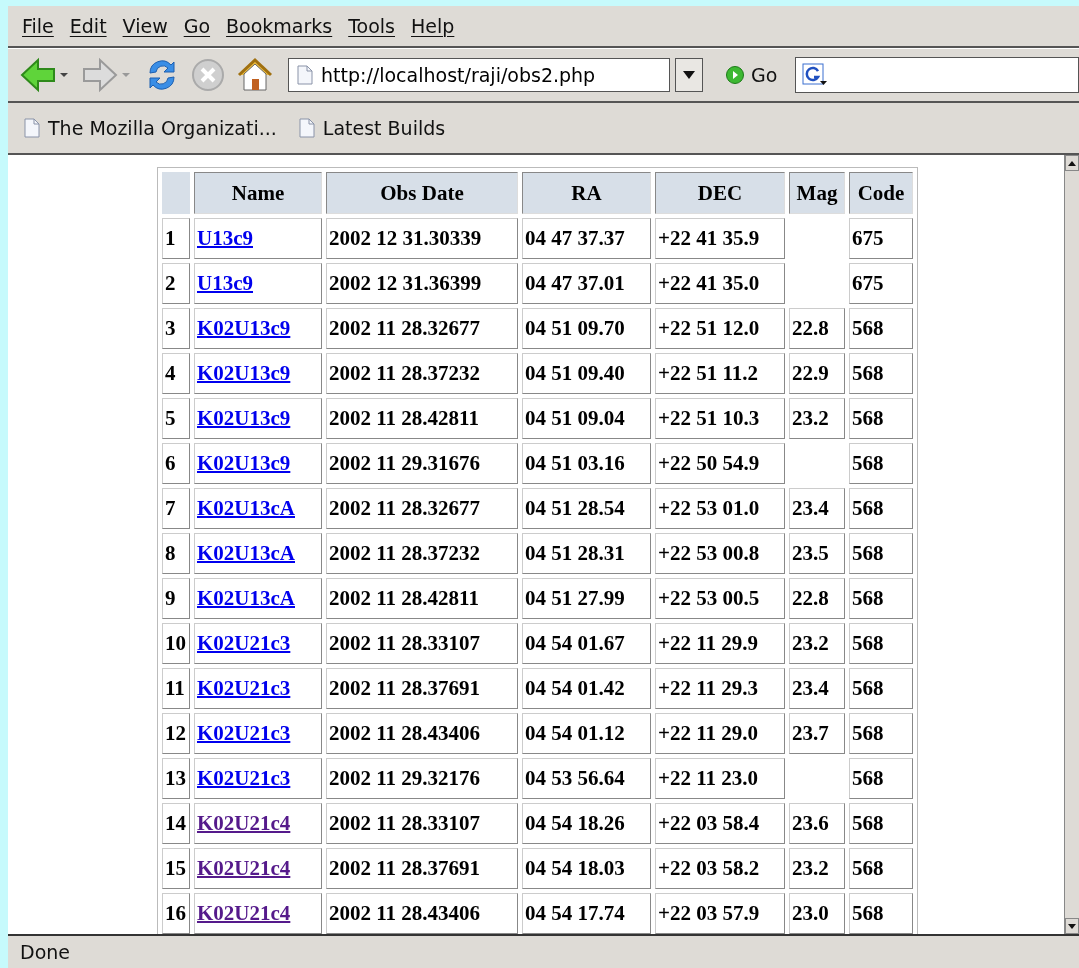  I want to click on row-number: 7, so click(176, 508).